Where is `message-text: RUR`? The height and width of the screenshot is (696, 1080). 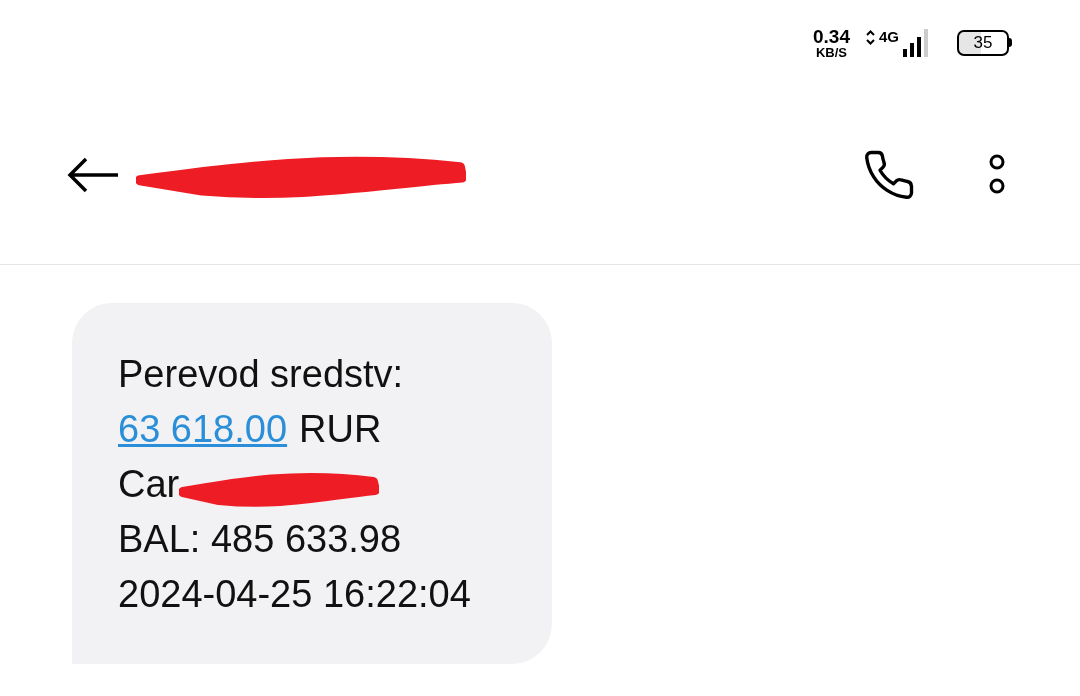 message-text: RUR is located at coordinates (340, 429).